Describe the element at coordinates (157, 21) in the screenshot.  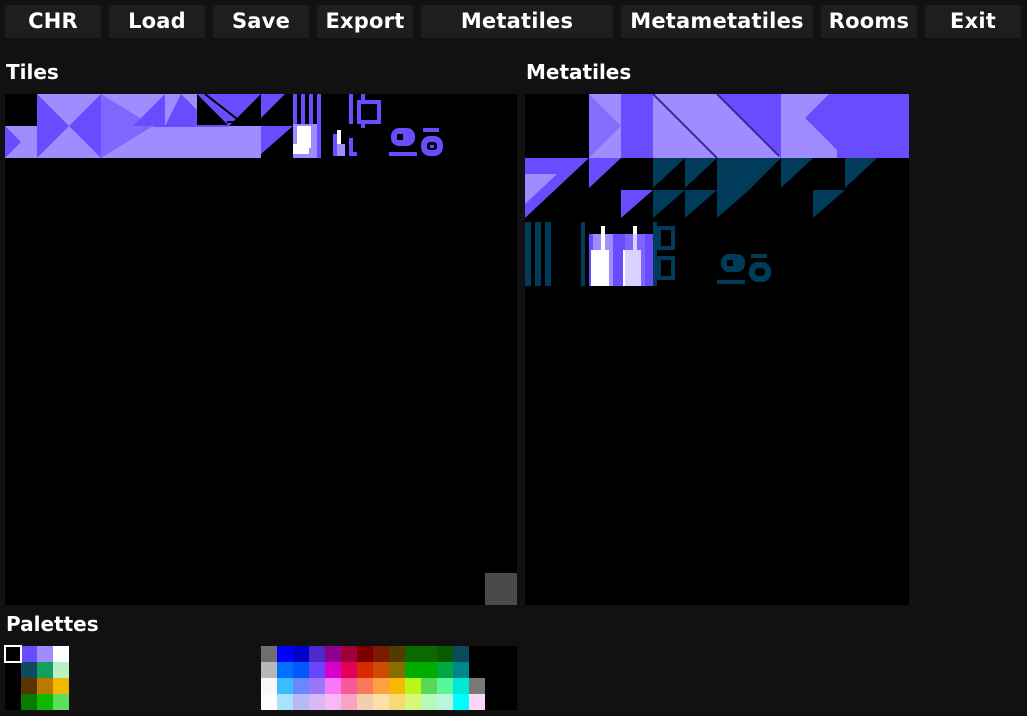
I see `load-button: Load` at that location.